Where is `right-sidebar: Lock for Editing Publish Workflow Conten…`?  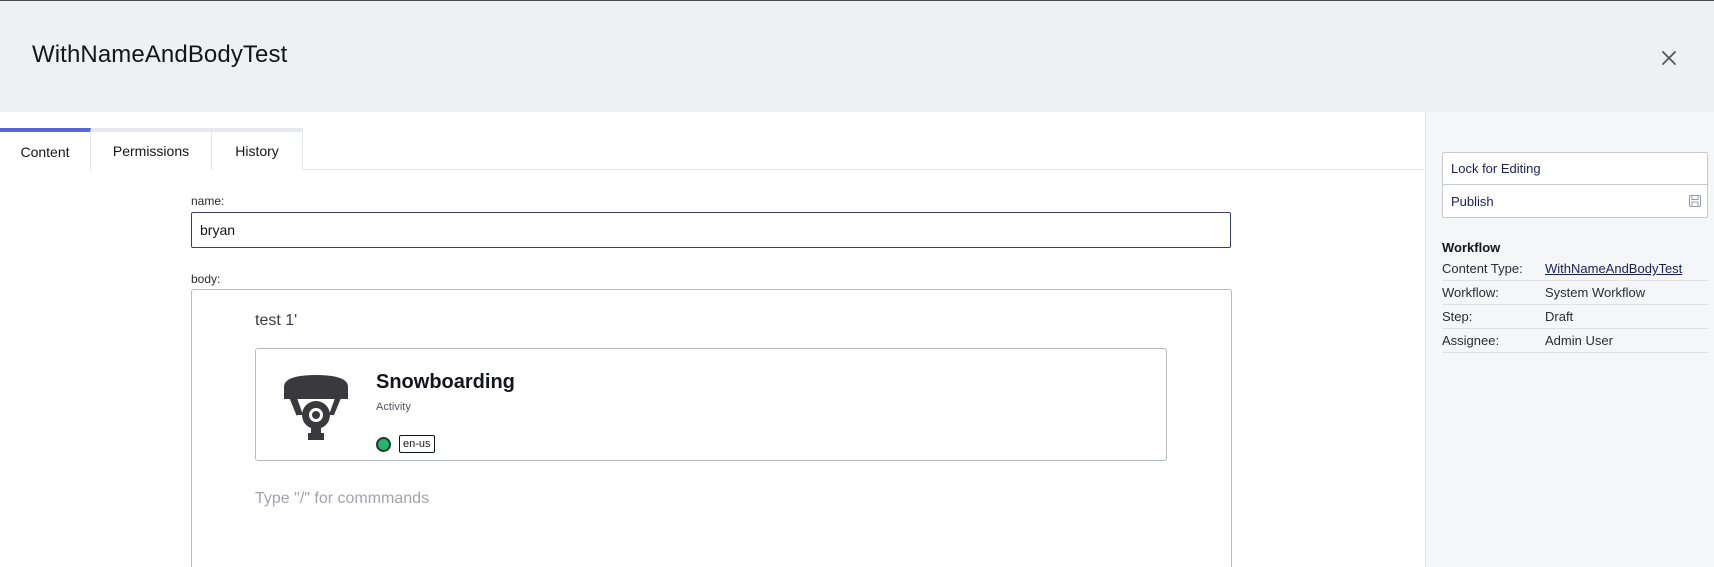 right-sidebar: Lock for Editing Publish Workflow Conten… is located at coordinates (1569, 339).